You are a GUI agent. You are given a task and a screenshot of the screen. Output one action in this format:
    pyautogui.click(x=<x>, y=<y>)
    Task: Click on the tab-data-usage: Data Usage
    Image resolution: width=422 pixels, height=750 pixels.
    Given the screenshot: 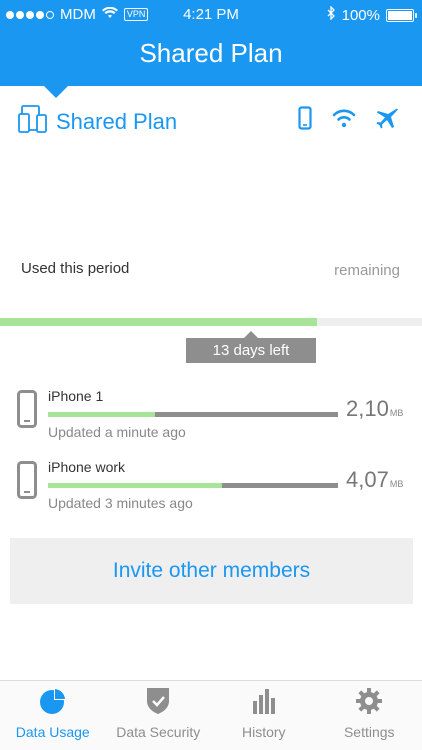 What is the action you would take?
    pyautogui.click(x=53, y=715)
    